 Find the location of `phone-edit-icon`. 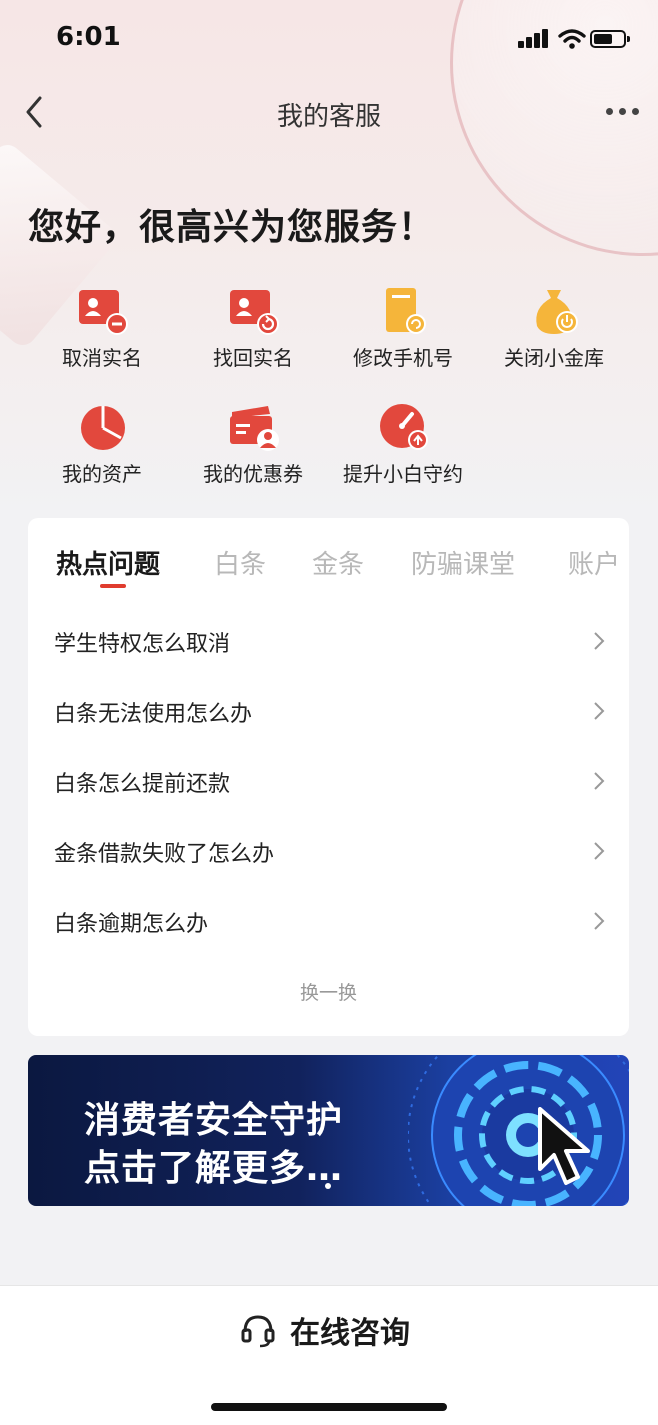

phone-edit-icon is located at coordinates (406, 311).